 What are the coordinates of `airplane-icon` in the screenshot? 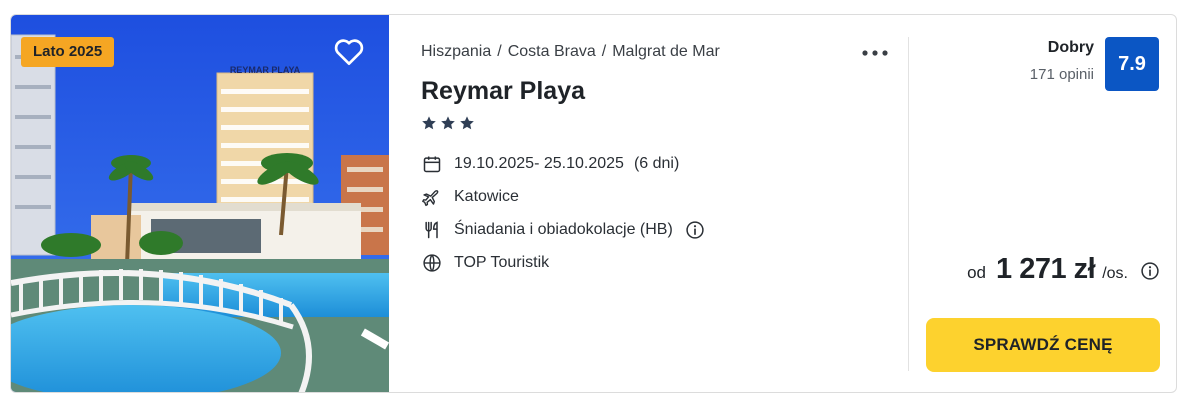 It's located at (432, 197).